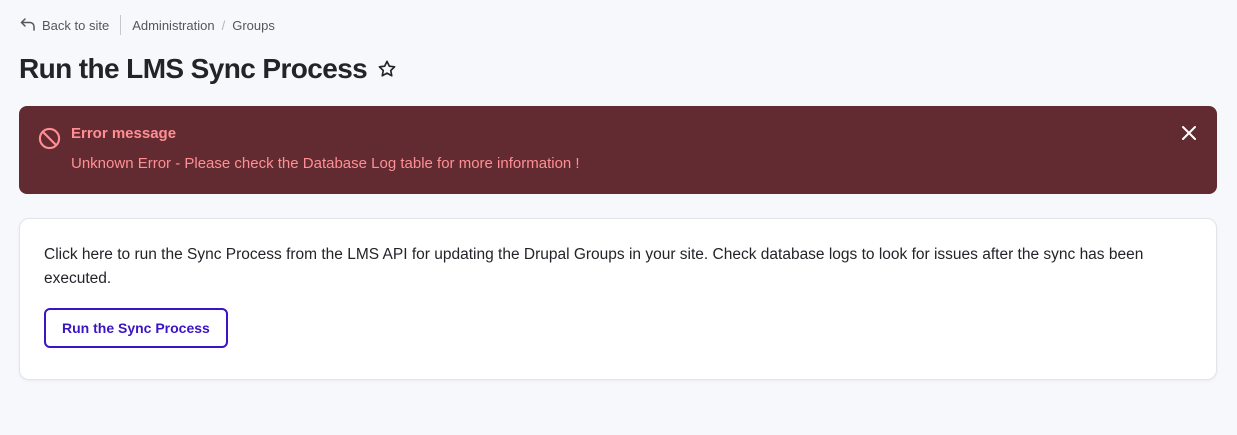 The height and width of the screenshot is (435, 1237). What do you see at coordinates (173, 25) in the screenshot?
I see `breadcrumb-administration: Administration` at bounding box center [173, 25].